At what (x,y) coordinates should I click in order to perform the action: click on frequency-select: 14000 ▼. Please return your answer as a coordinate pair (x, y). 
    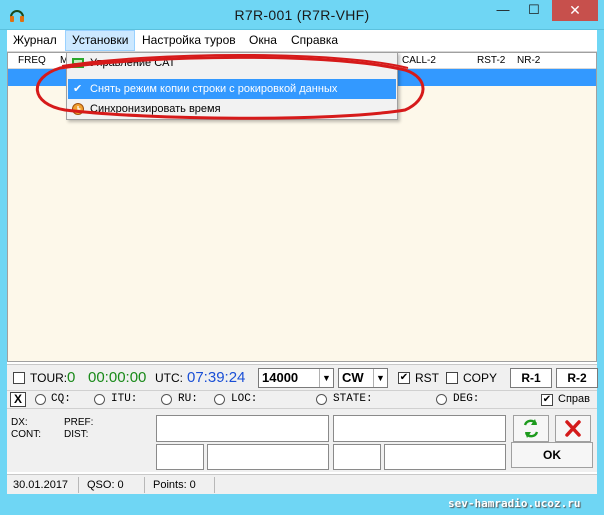
    Looking at the image, I should click on (296, 378).